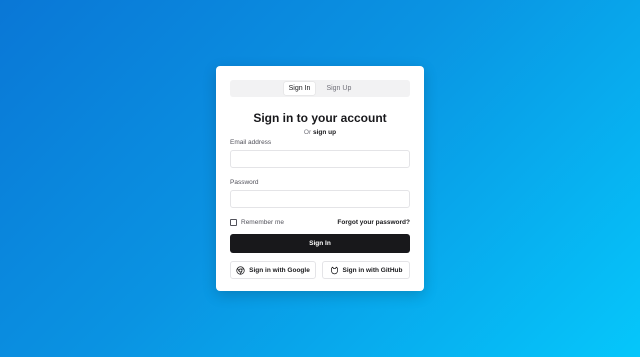 This screenshot has width=640, height=357. I want to click on sign-in-button: Sign In, so click(320, 243).